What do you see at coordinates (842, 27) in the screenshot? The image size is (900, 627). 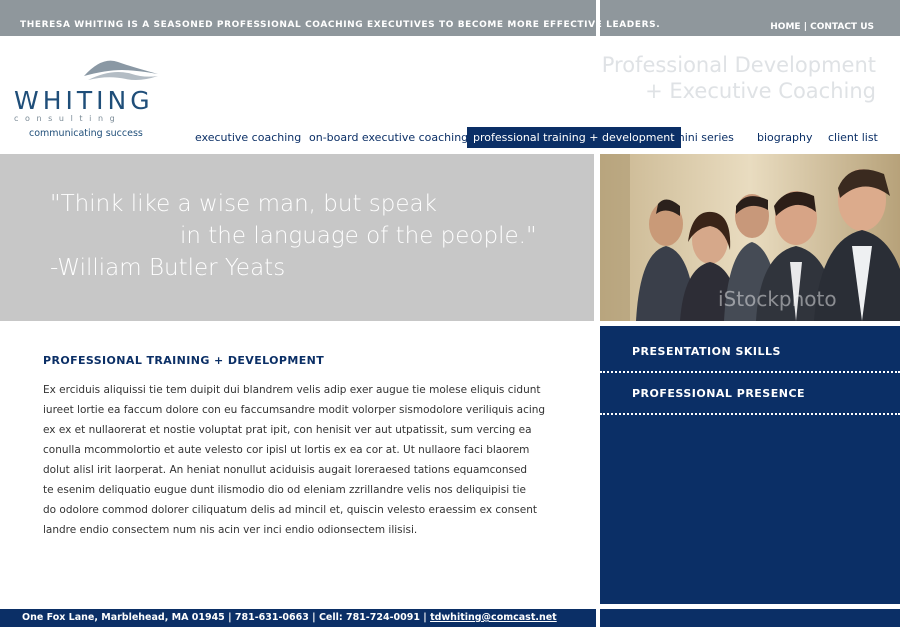 I see `contact-us-link: CONTACT US` at bounding box center [842, 27].